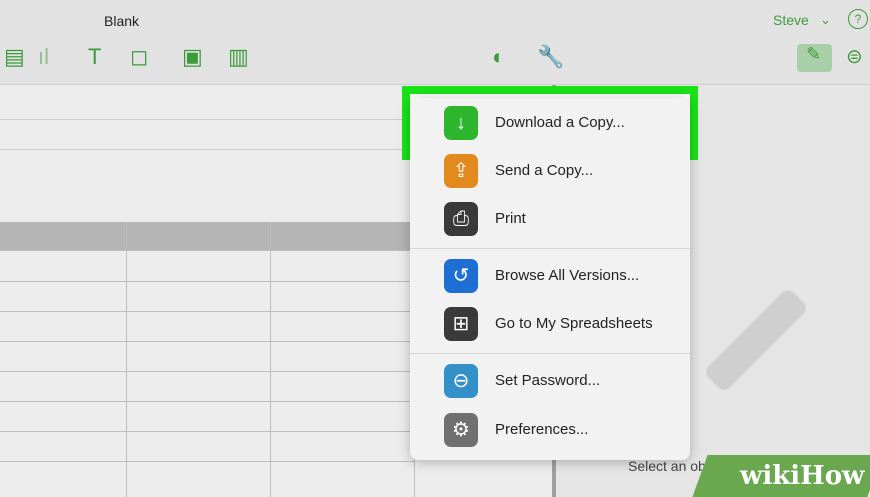  I want to click on collaborate-icon: ◐, so click(498, 57).